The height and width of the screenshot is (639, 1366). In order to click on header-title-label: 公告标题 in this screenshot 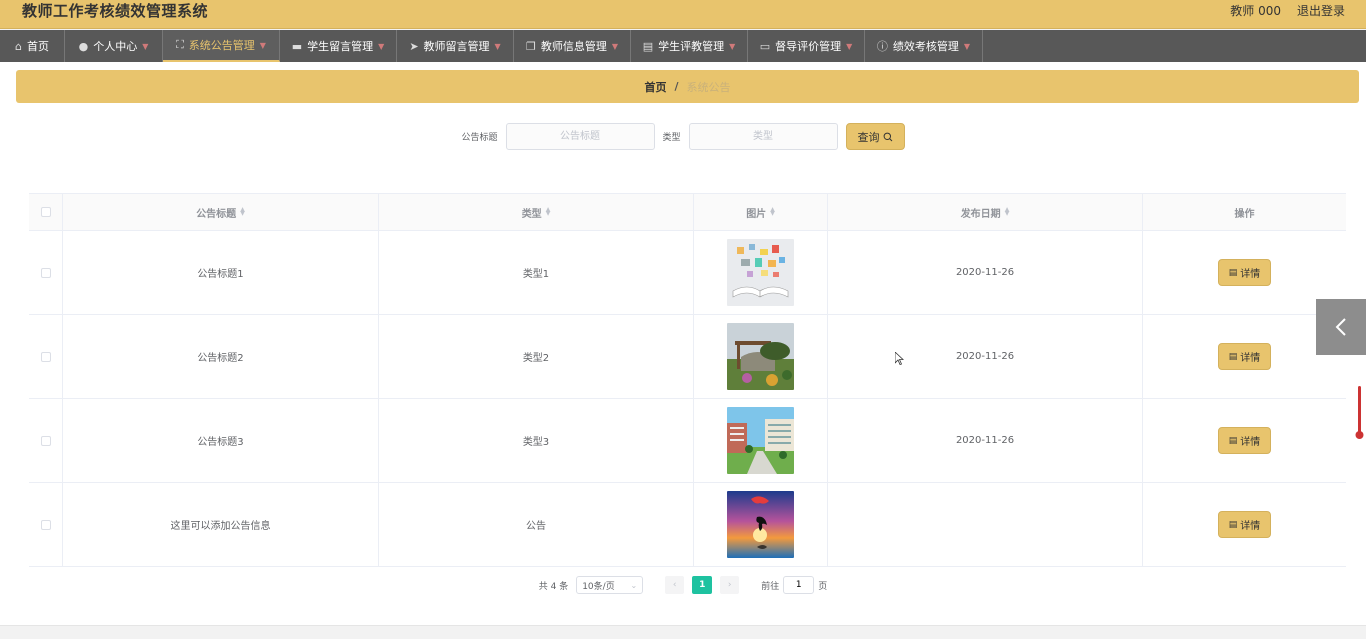, I will do `click(216, 214)`.